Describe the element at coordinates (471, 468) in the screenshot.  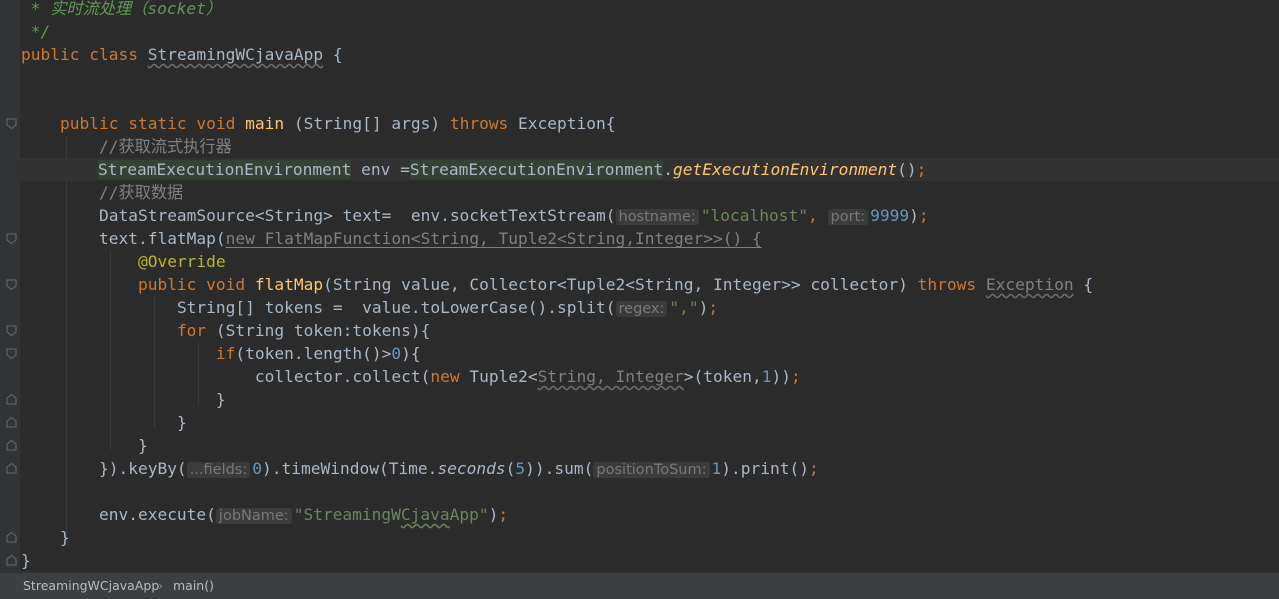
I see `static-method: seconds` at that location.